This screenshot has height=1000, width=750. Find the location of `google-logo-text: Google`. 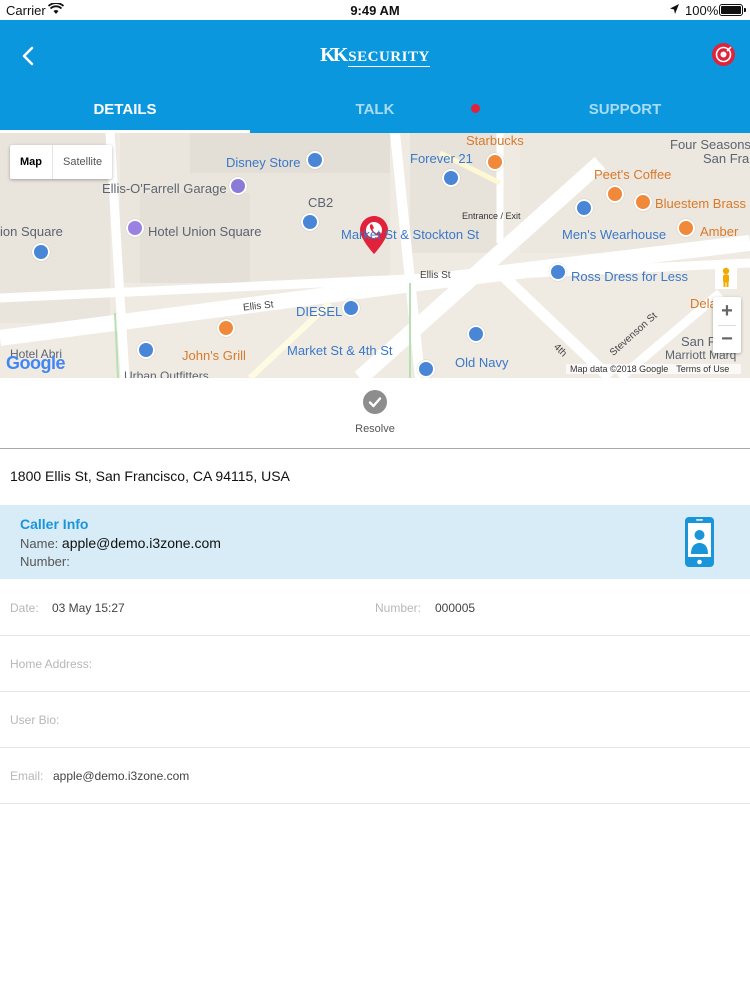

google-logo-text: Google is located at coordinates (36, 363).